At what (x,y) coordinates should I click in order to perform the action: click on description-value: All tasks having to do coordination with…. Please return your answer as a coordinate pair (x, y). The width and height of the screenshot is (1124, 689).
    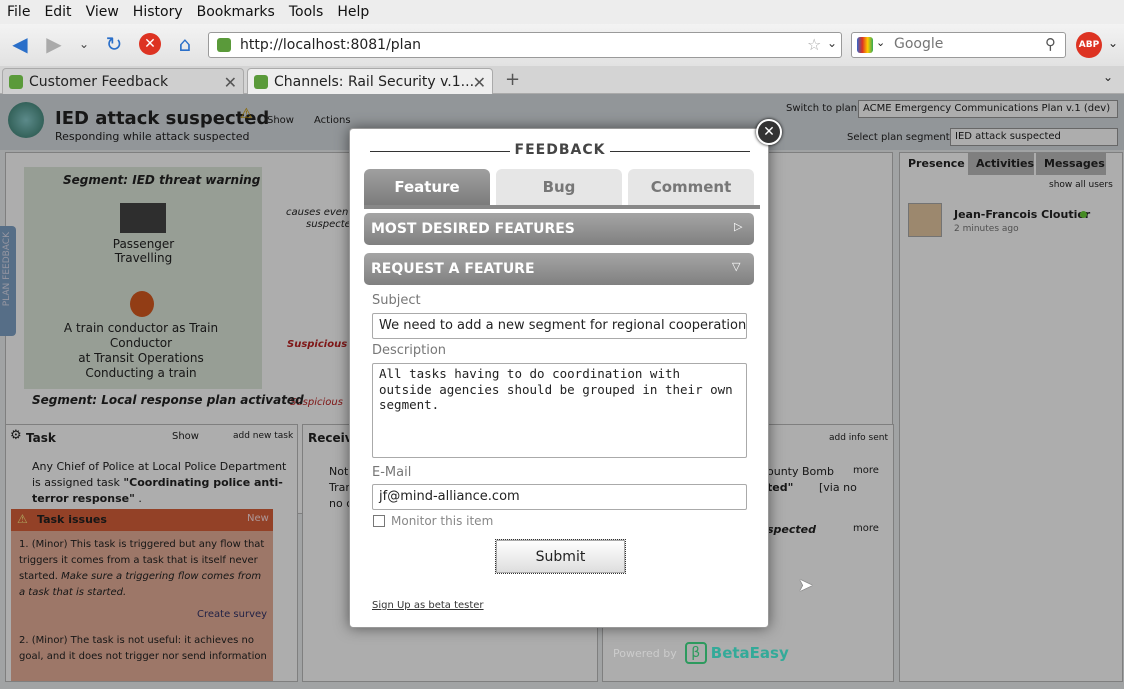
    Looking at the image, I should click on (556, 389).